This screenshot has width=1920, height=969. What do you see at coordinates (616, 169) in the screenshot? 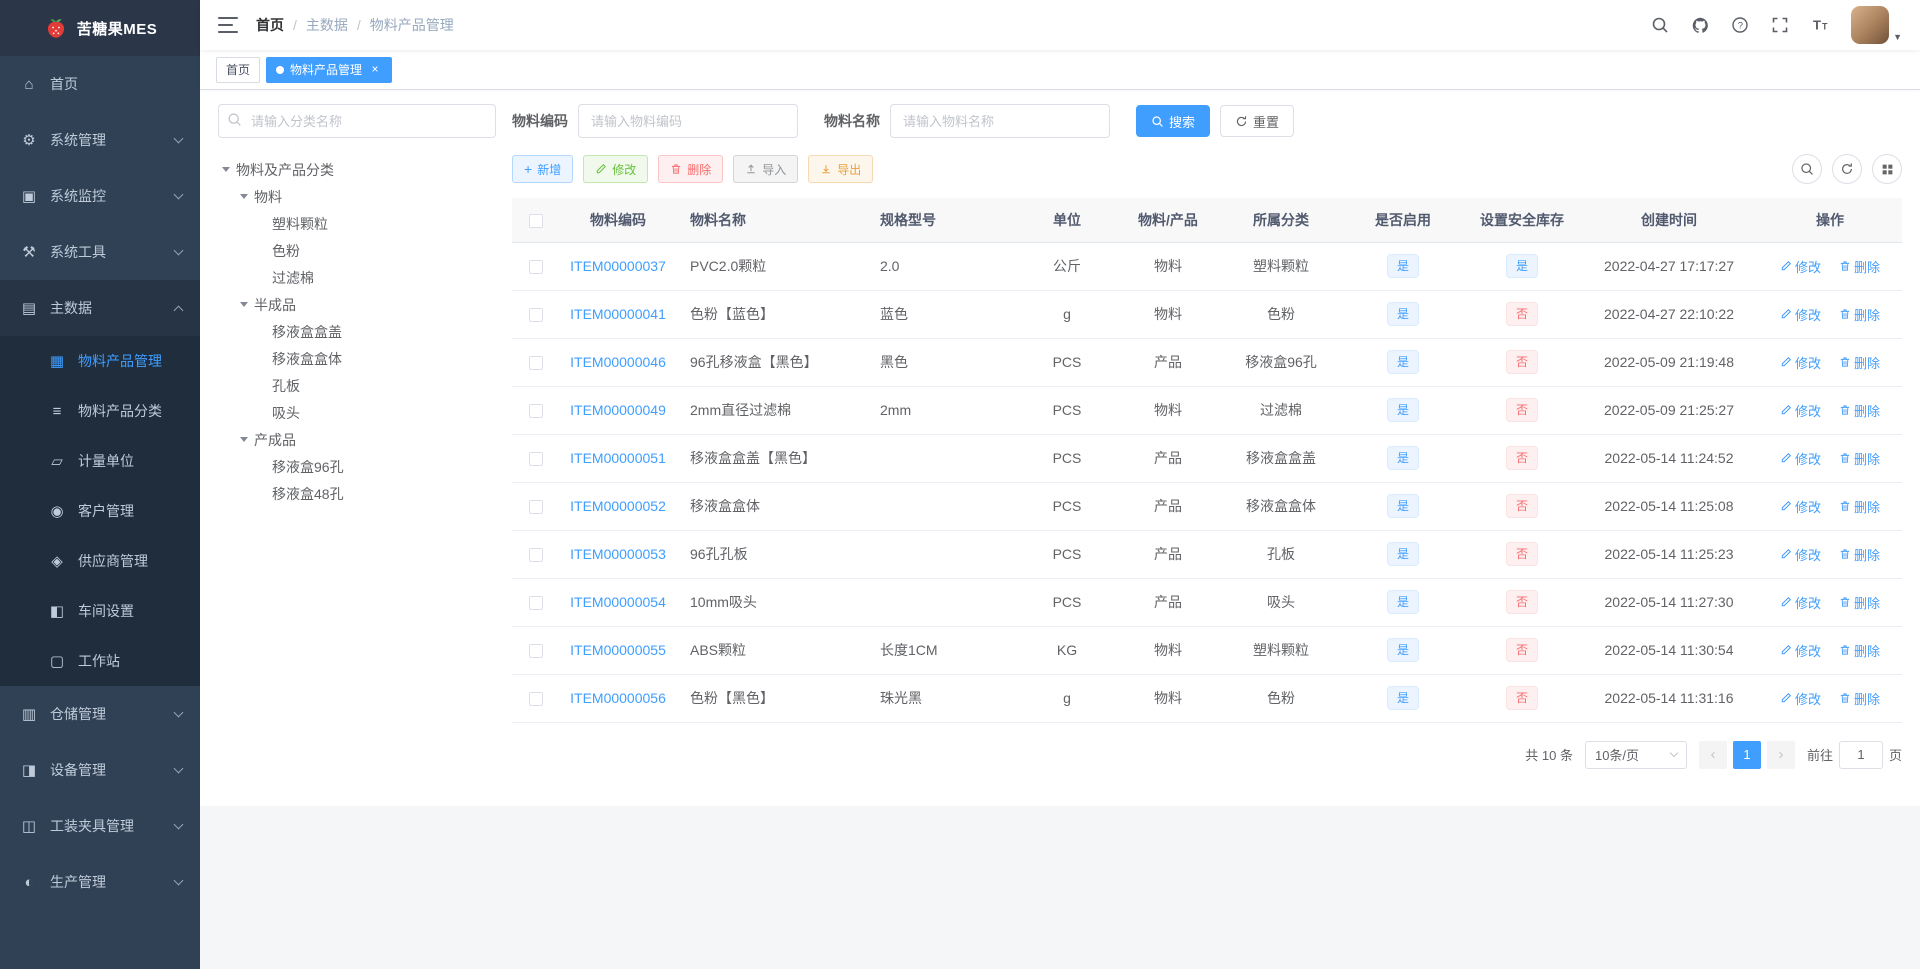
I see `edit-button: 修改` at bounding box center [616, 169].